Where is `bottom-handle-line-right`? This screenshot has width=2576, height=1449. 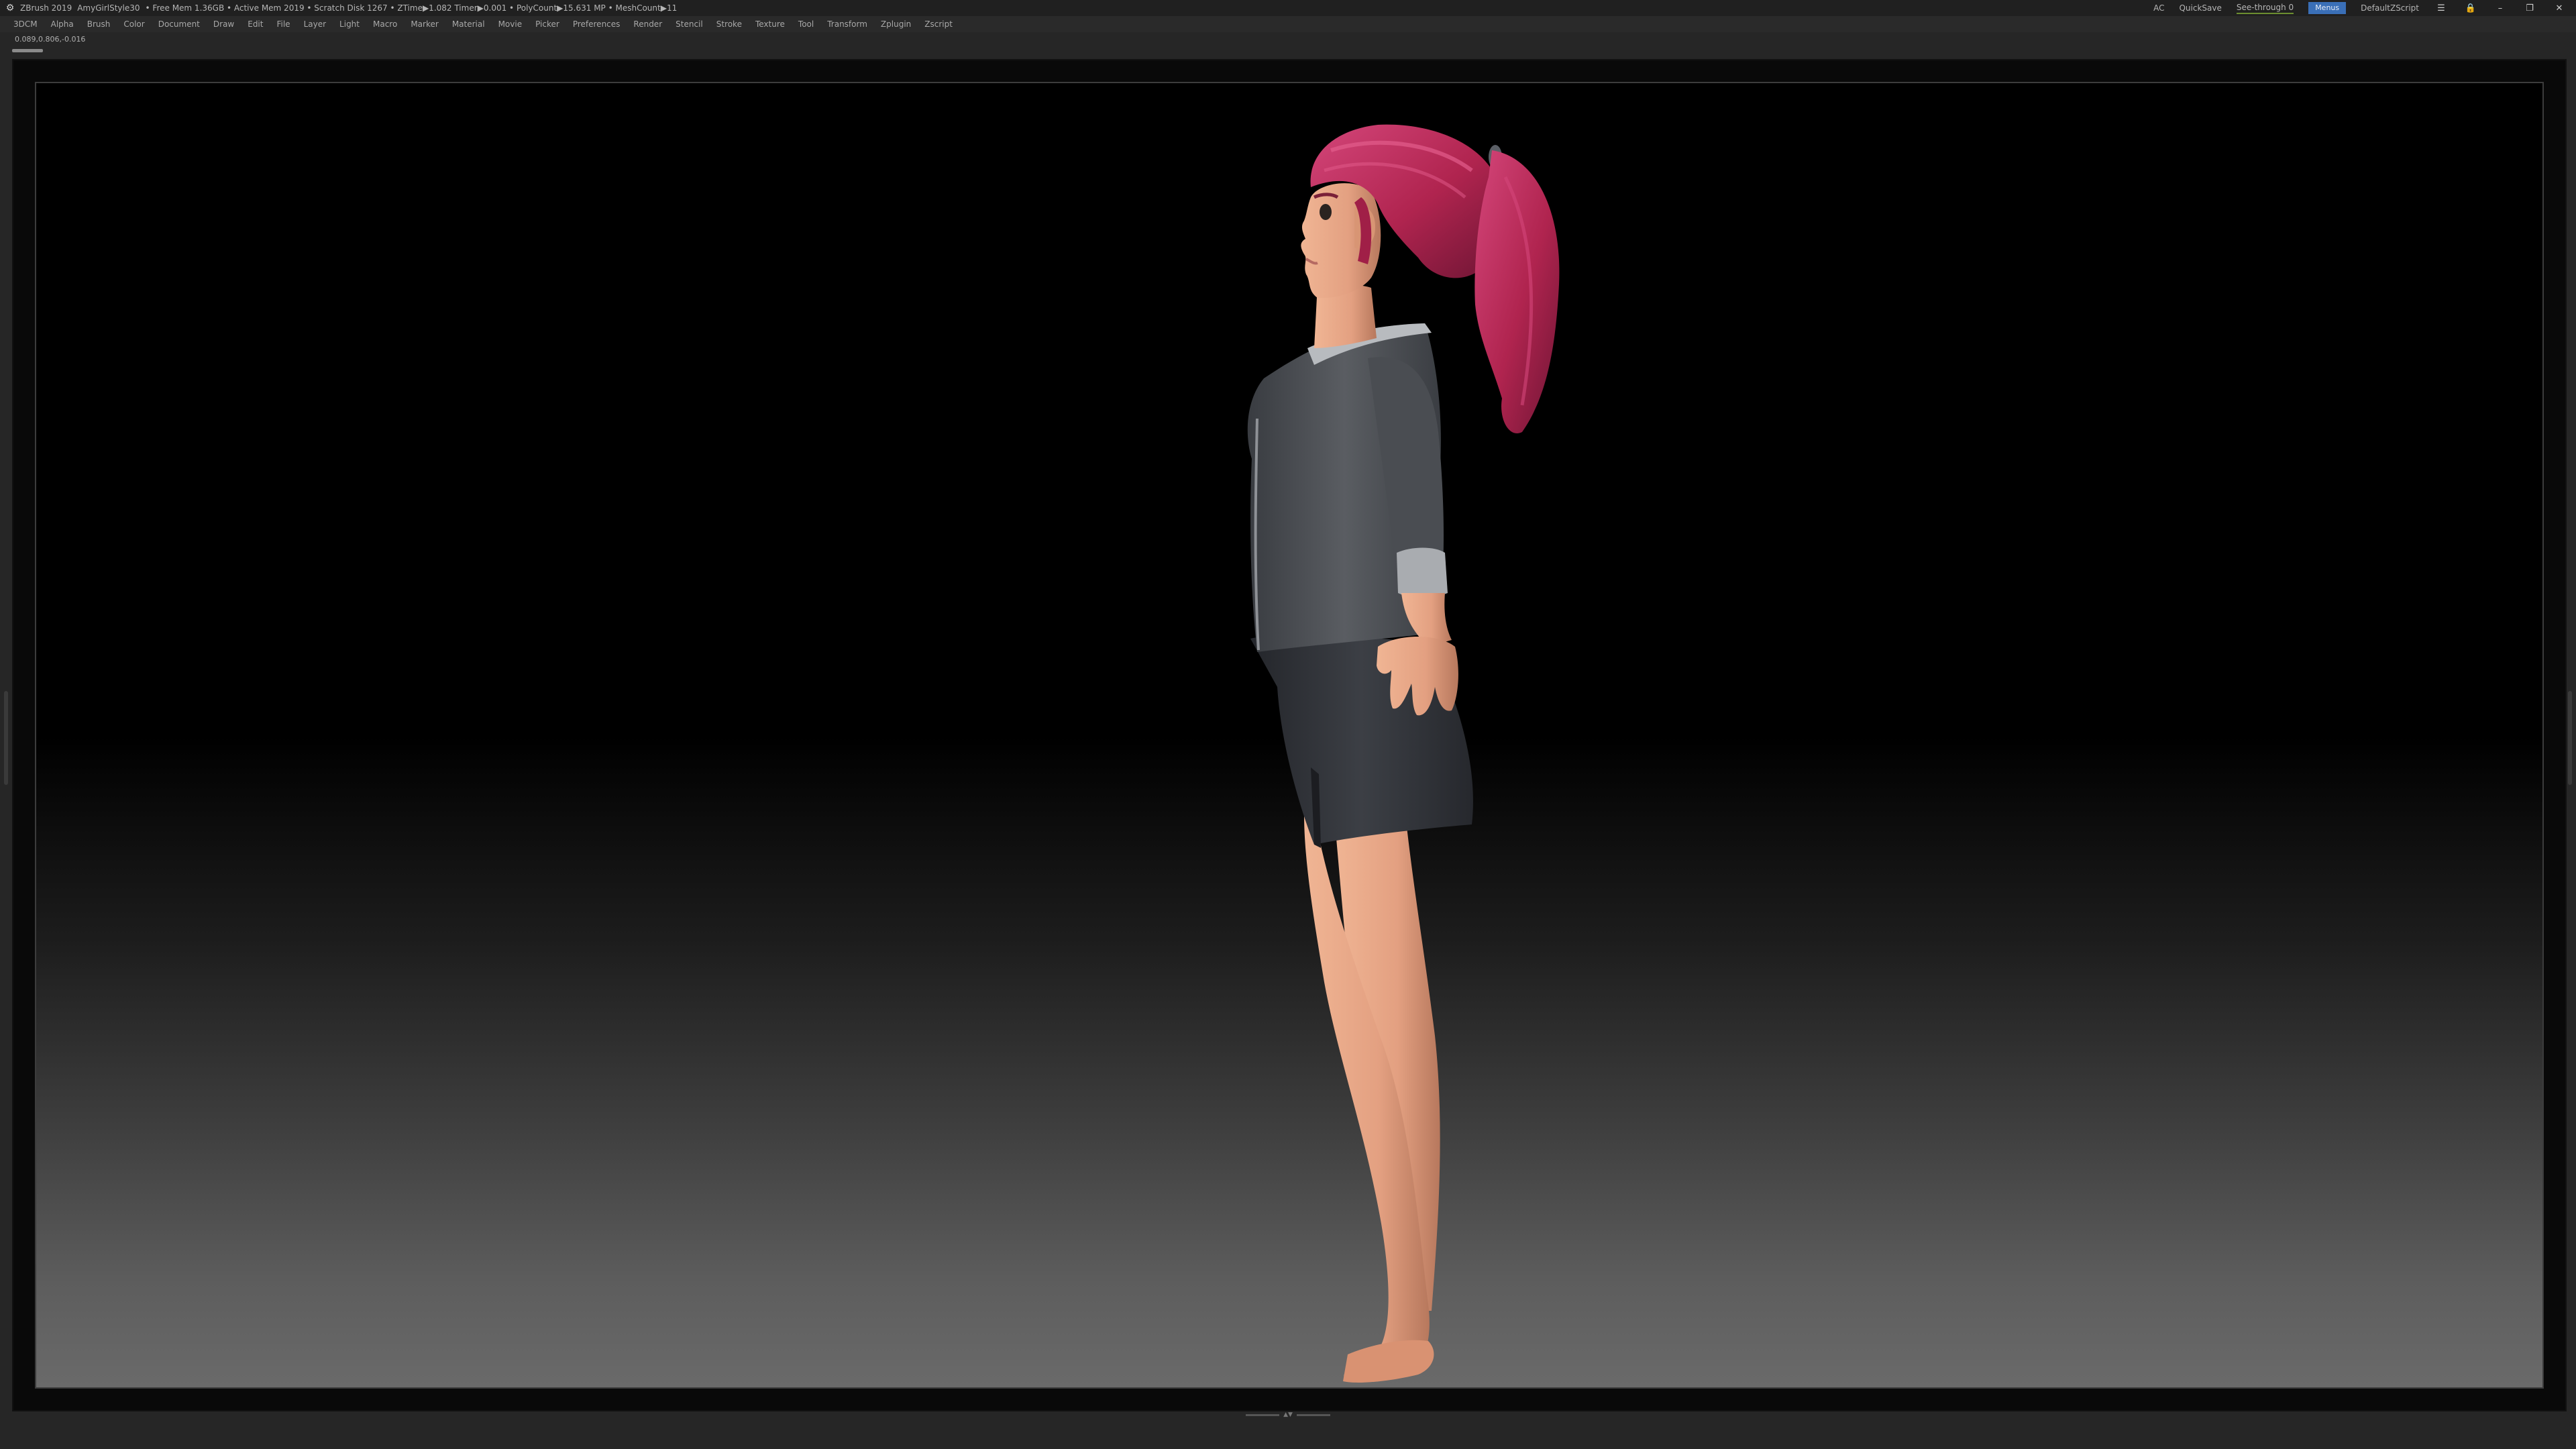
bottom-handle-line-right is located at coordinates (1313, 1414).